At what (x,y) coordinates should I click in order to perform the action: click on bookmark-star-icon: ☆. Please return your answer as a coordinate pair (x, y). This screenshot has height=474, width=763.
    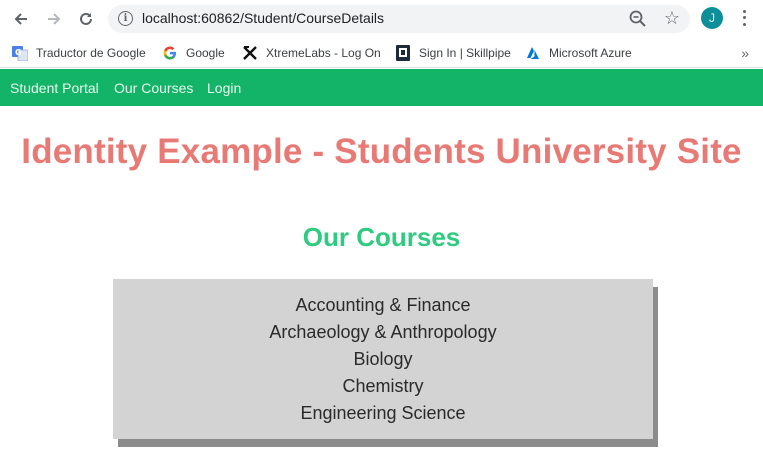
    Looking at the image, I should click on (672, 18).